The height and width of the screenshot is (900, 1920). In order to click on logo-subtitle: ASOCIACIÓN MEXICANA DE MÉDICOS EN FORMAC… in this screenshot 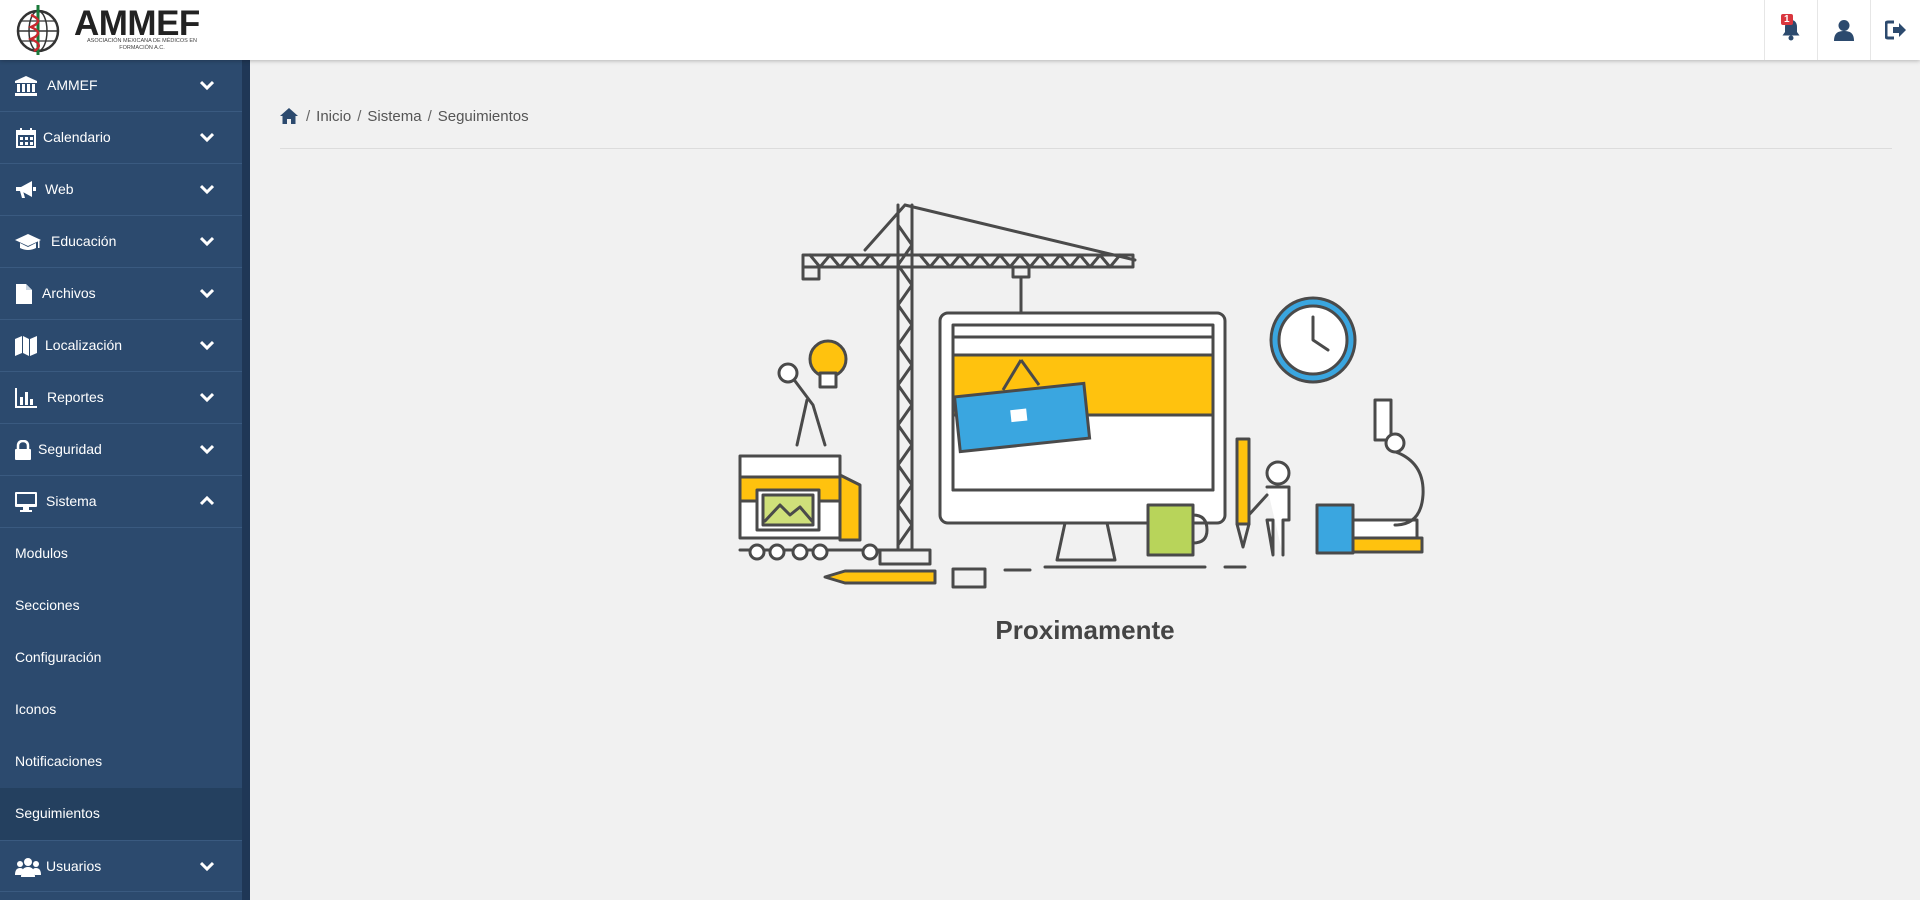, I will do `click(142, 44)`.